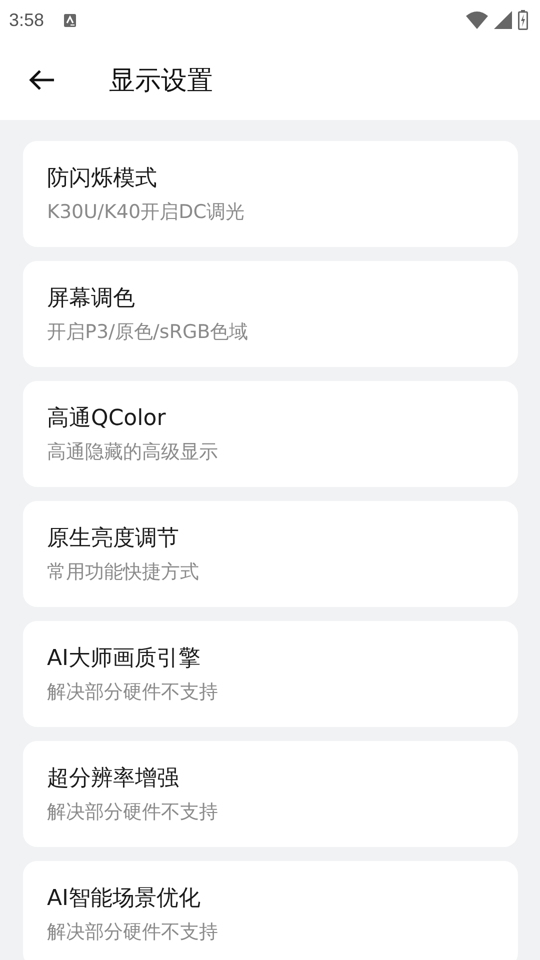 This screenshot has height=960, width=540. What do you see at coordinates (270, 794) in the screenshot?
I see `settings-card: 超分辨率增强 解决部分硬件不支持` at bounding box center [270, 794].